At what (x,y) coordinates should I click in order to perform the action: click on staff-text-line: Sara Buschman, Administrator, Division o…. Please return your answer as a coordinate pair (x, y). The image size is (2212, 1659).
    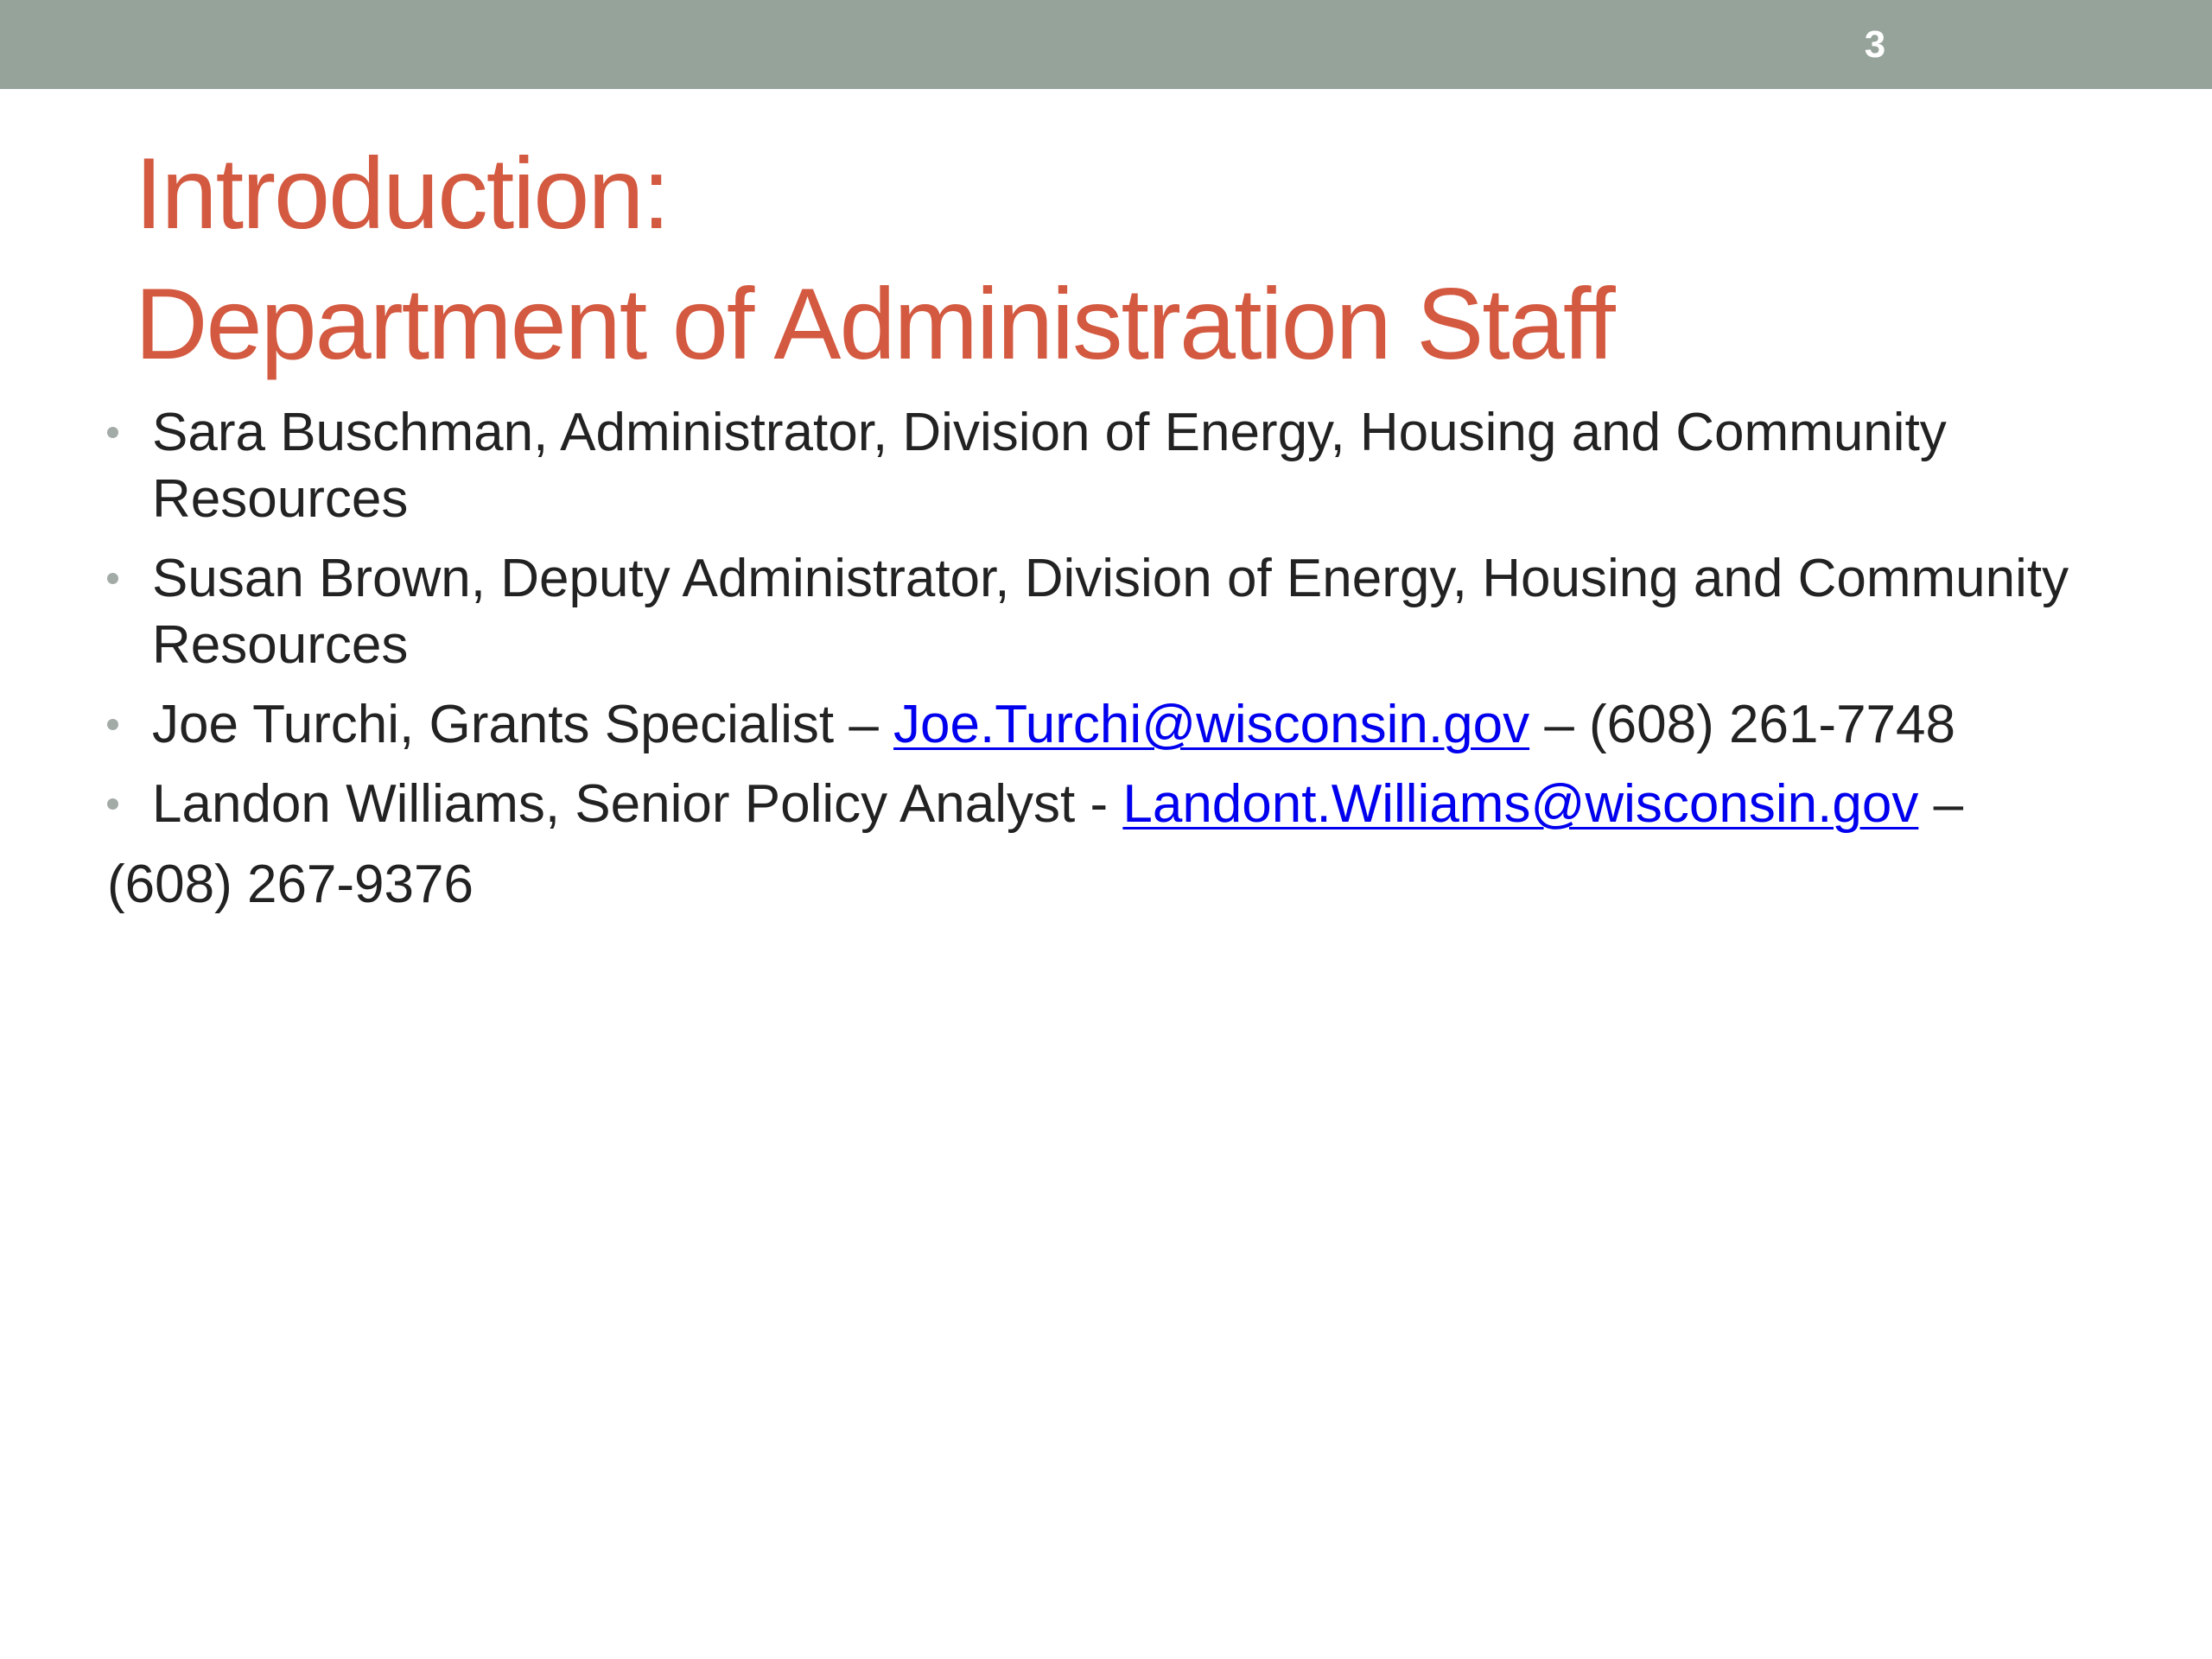
    Looking at the image, I should click on (1049, 432).